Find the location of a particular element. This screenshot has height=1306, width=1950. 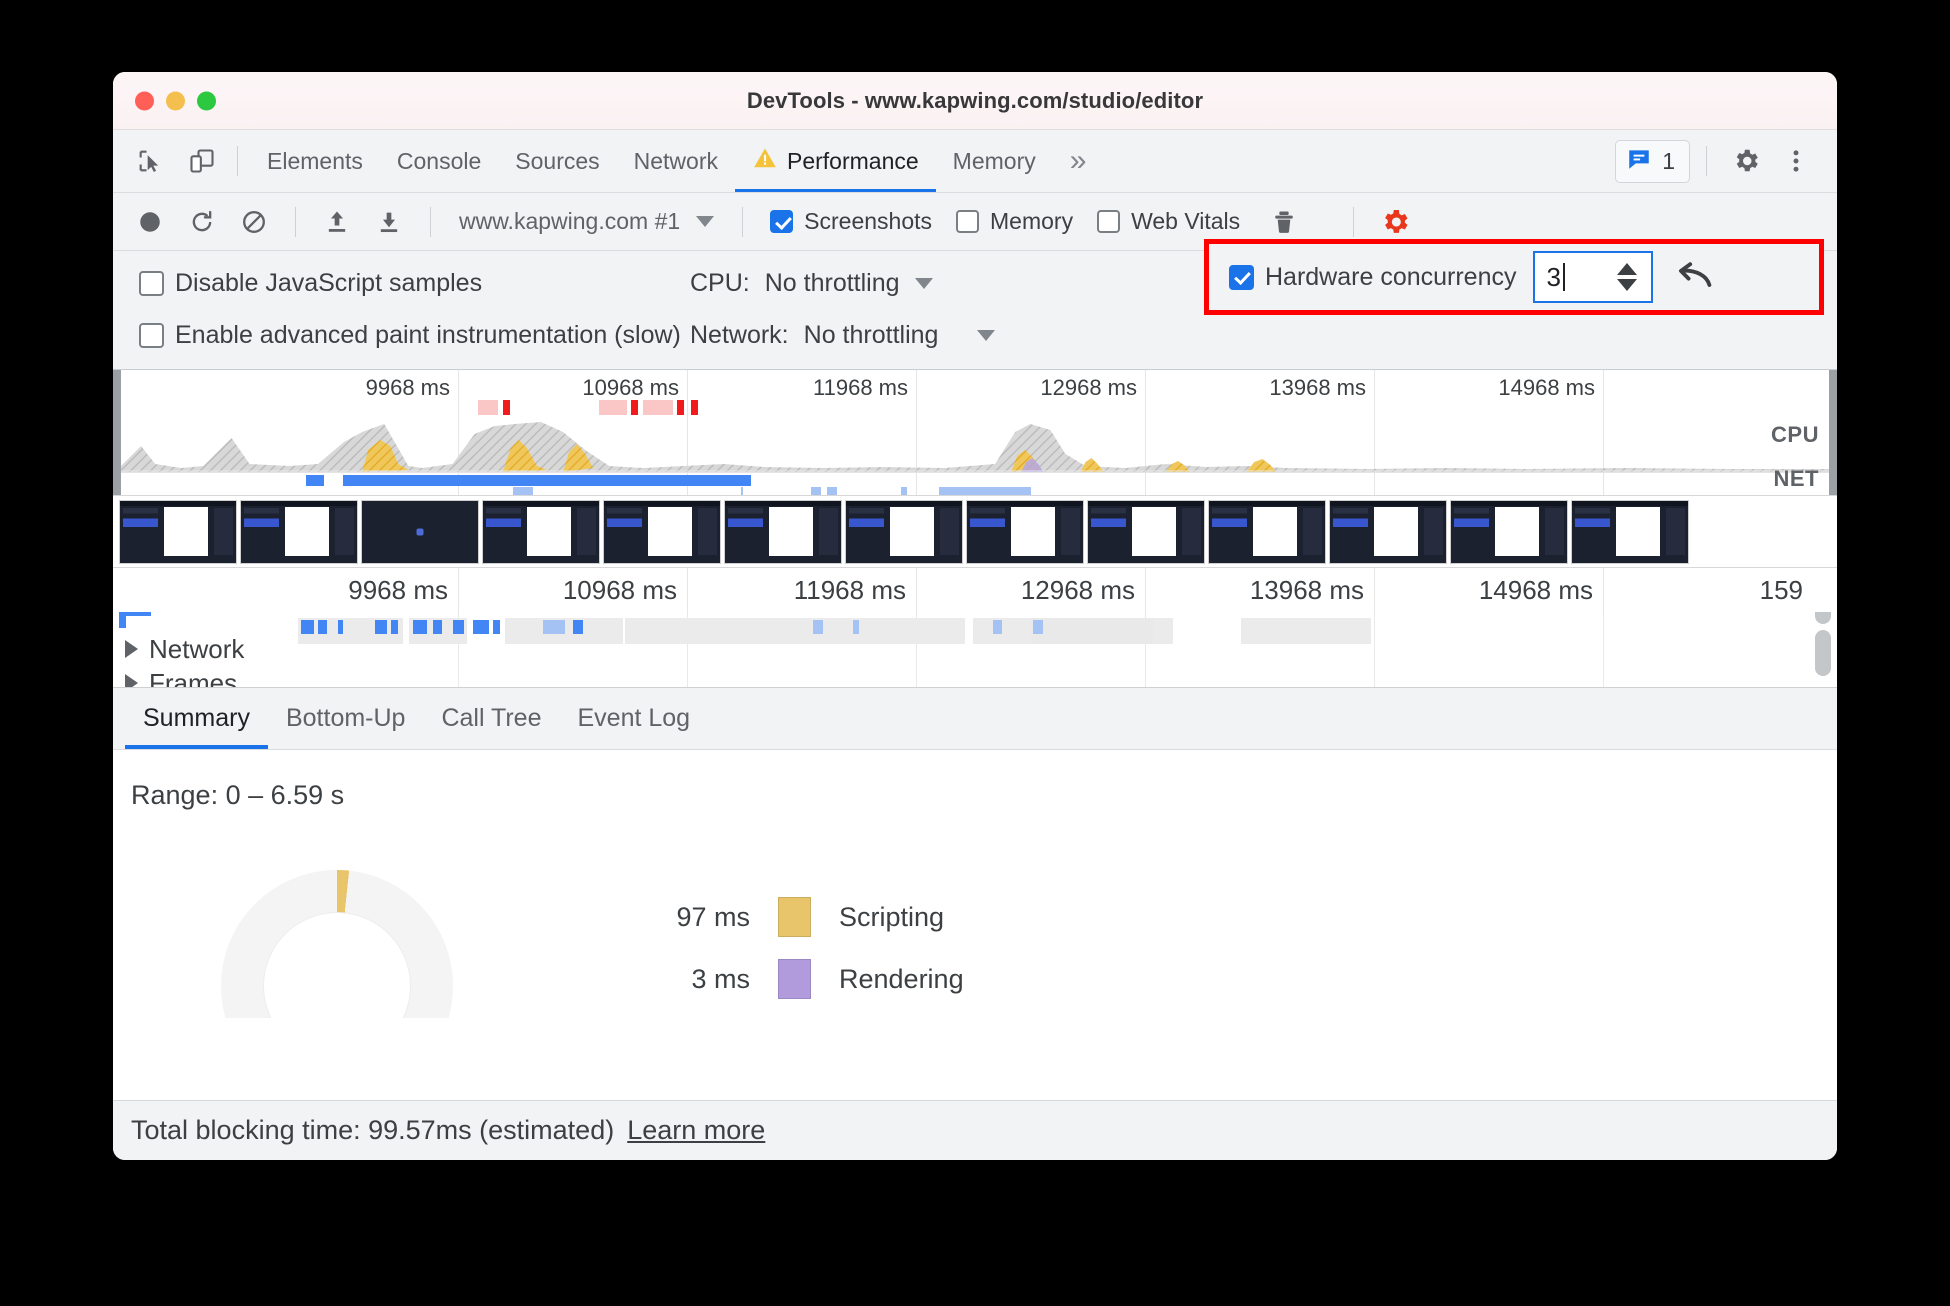

tab-memory-label: Memory is located at coordinates (994, 160).